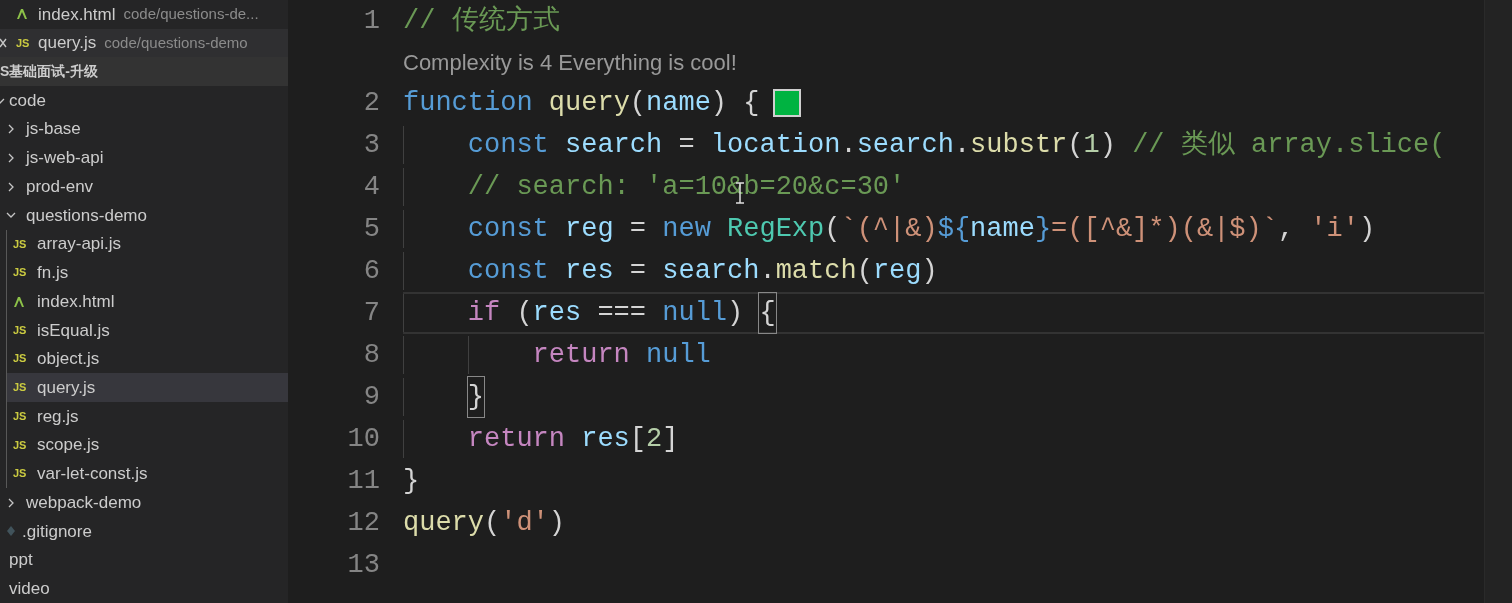  Describe the element at coordinates (485, 523) in the screenshot. I see `code-line: query('d')` at that location.